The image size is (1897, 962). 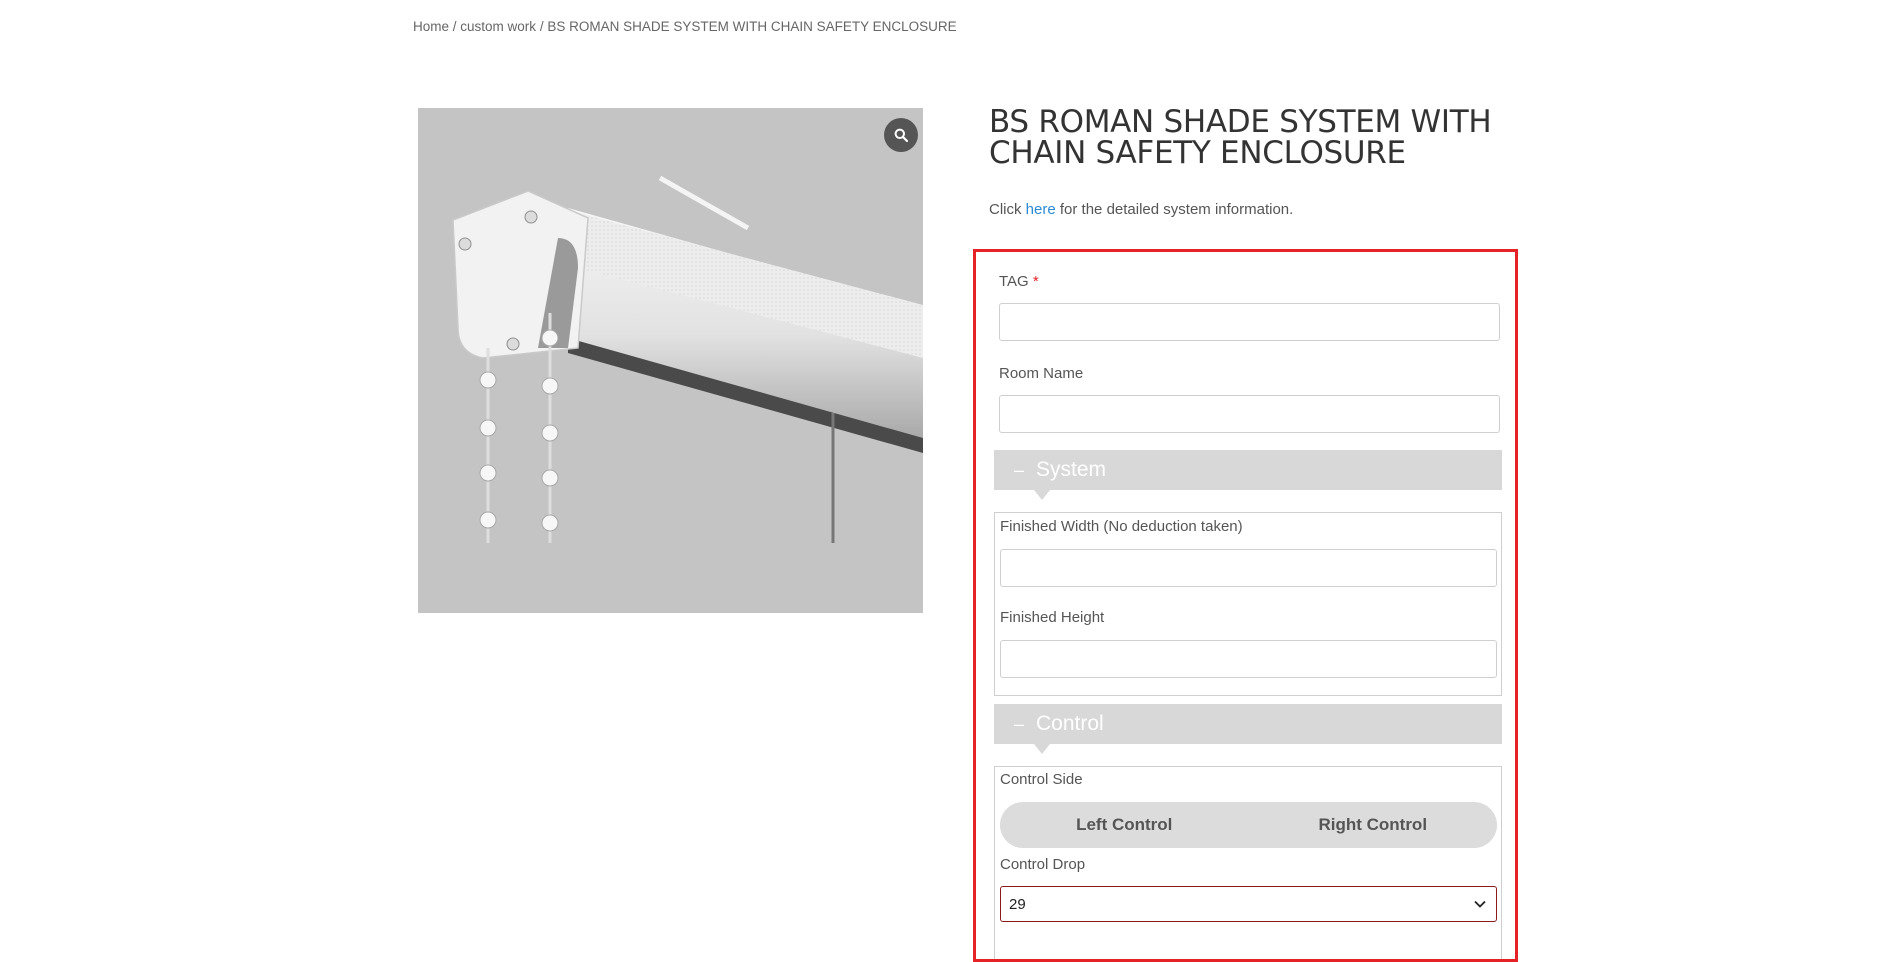 What do you see at coordinates (1052, 617) in the screenshot?
I see `finished-height-label: Finished Height` at bounding box center [1052, 617].